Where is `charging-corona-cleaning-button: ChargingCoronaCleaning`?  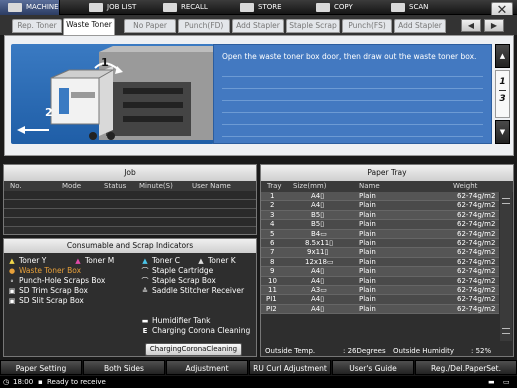
charging-corona-cleaning-button: ChargingCoronaCleaning is located at coordinates (193, 349).